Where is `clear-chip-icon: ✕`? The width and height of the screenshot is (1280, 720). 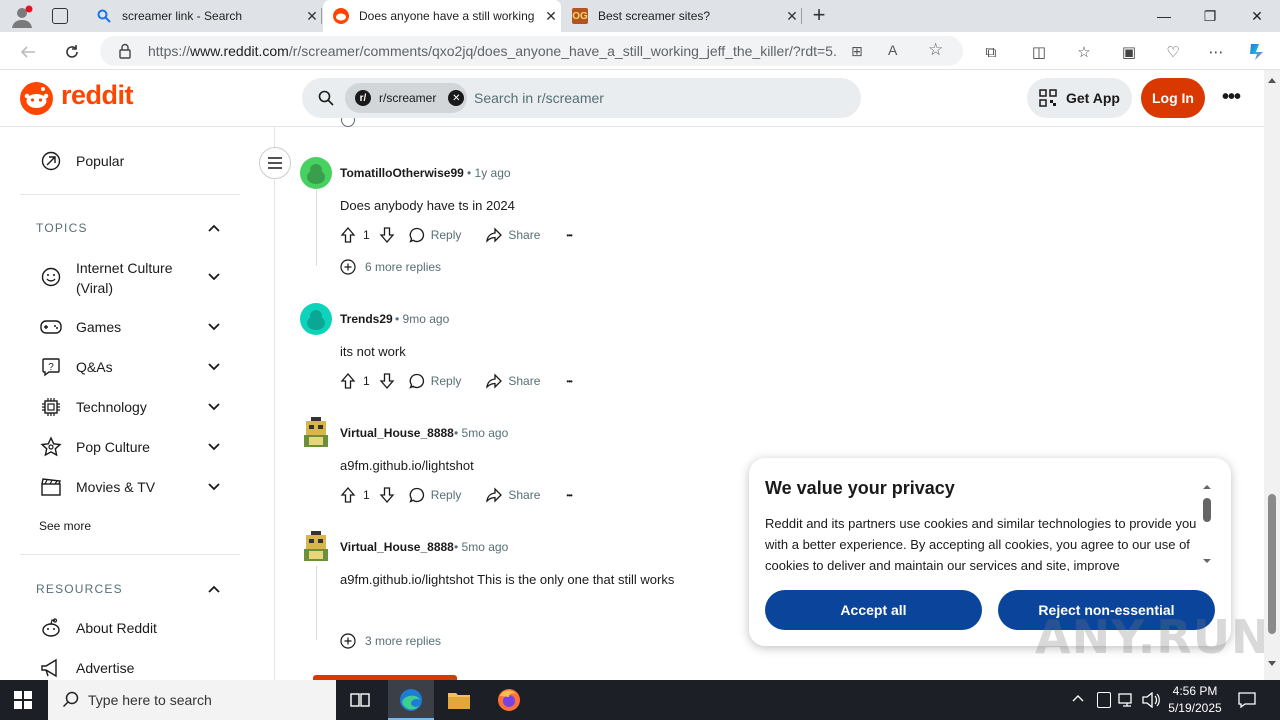 clear-chip-icon: ✕ is located at coordinates (456, 98).